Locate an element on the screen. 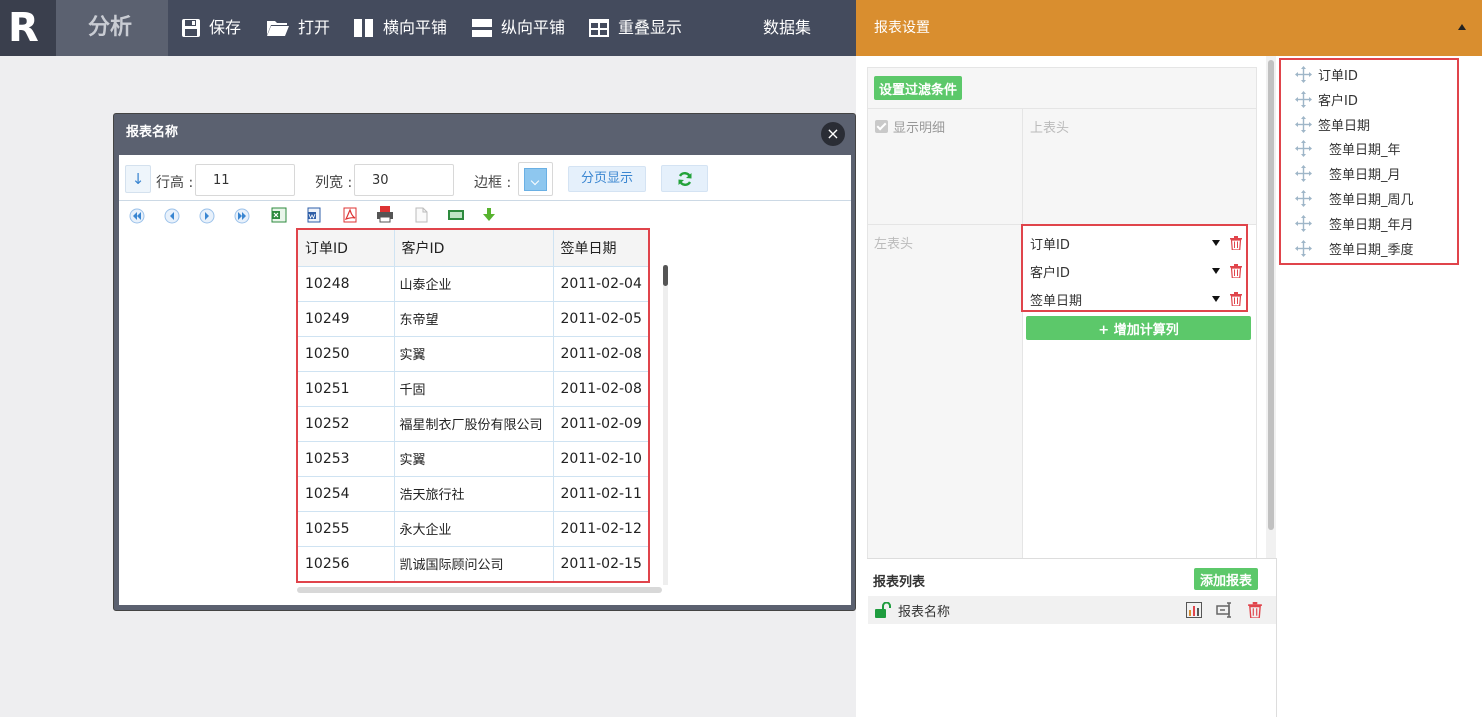 The height and width of the screenshot is (717, 1482). table-row: 10255 永大企业 2011-02-12 is located at coordinates (473, 529).